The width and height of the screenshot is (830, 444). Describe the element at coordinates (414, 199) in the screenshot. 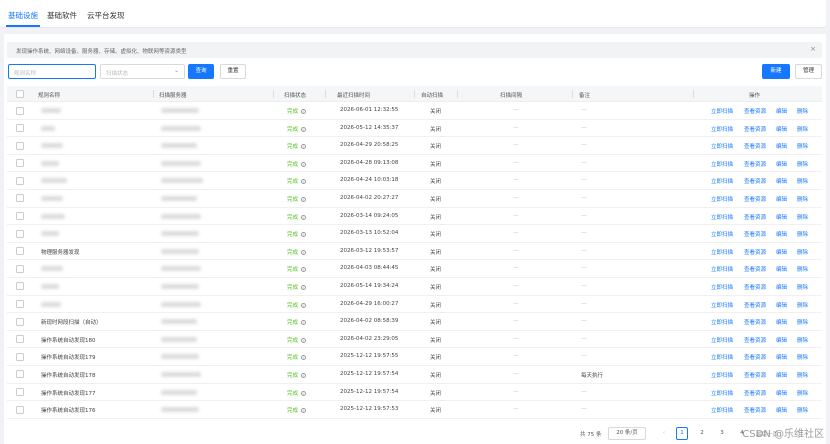

I see `table-row: 完成 i 2026-04-02 20:27:27 关闭 — — 立即扫描 查看资源 编辑 删除` at that location.